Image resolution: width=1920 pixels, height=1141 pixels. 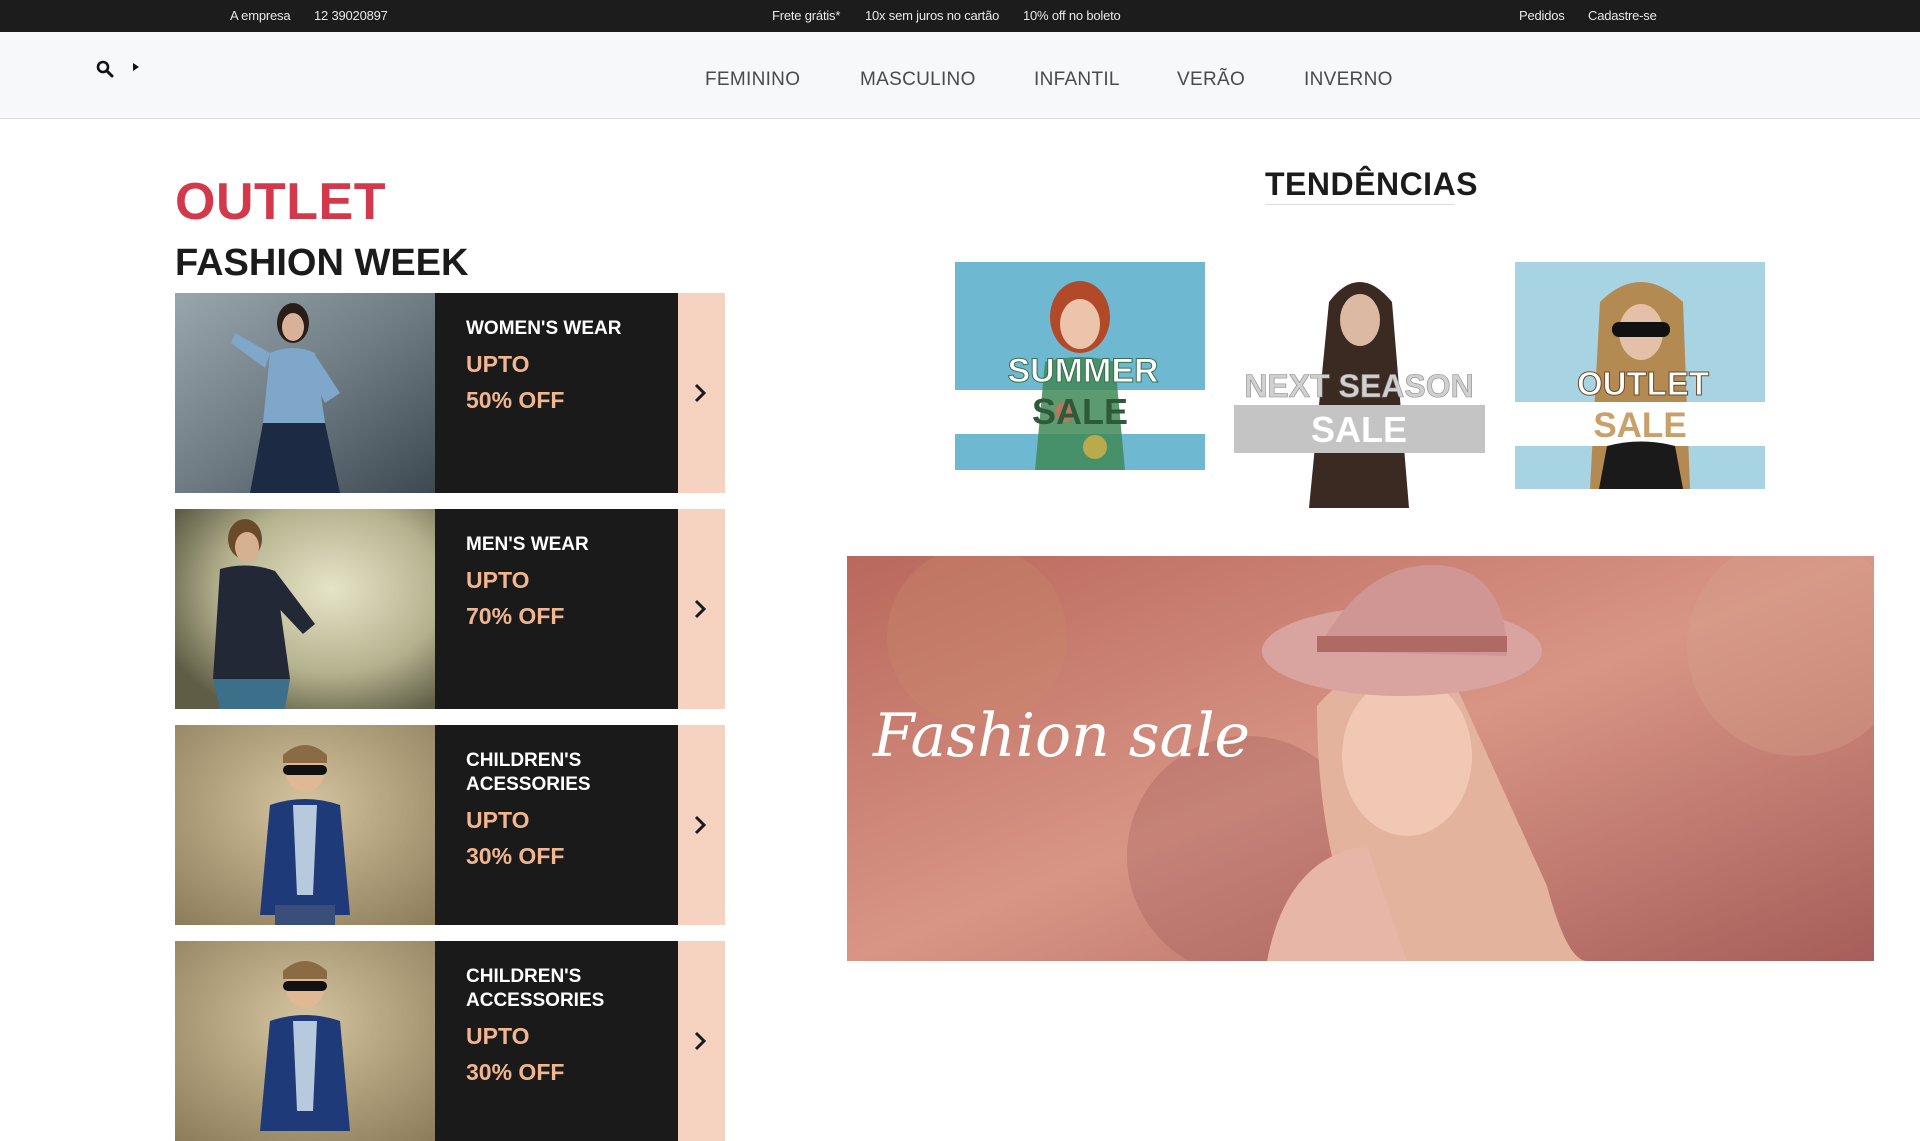 What do you see at coordinates (1372, 184) in the screenshot?
I see `trends-heading: TENDÊNCIAS` at bounding box center [1372, 184].